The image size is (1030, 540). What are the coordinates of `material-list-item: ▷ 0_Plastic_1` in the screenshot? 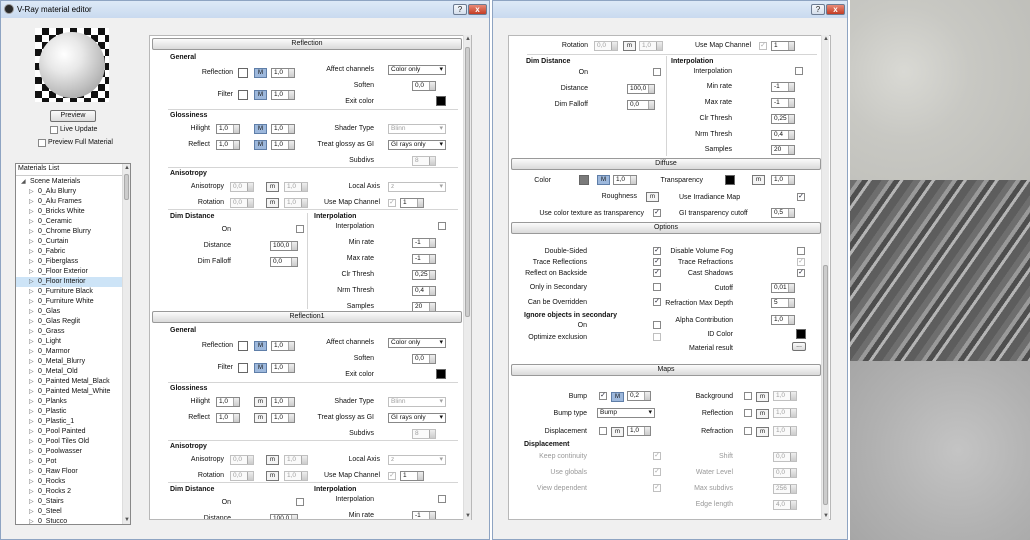 It's located at (69, 422).